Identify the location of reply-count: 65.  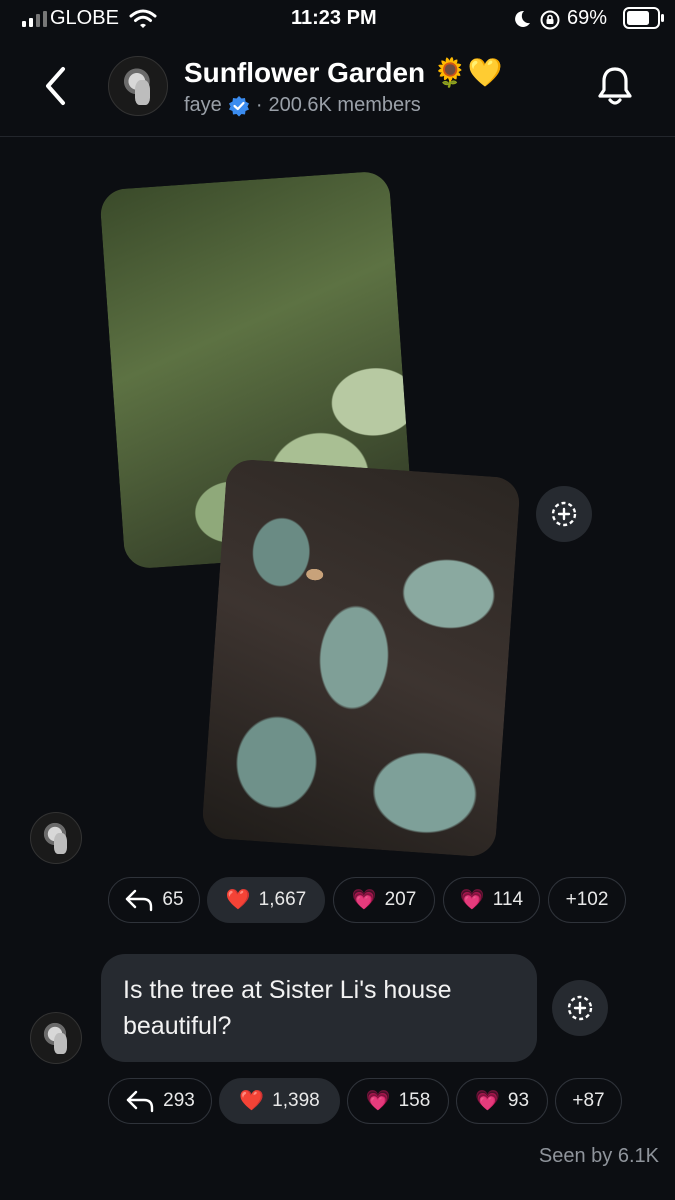
(173, 899).